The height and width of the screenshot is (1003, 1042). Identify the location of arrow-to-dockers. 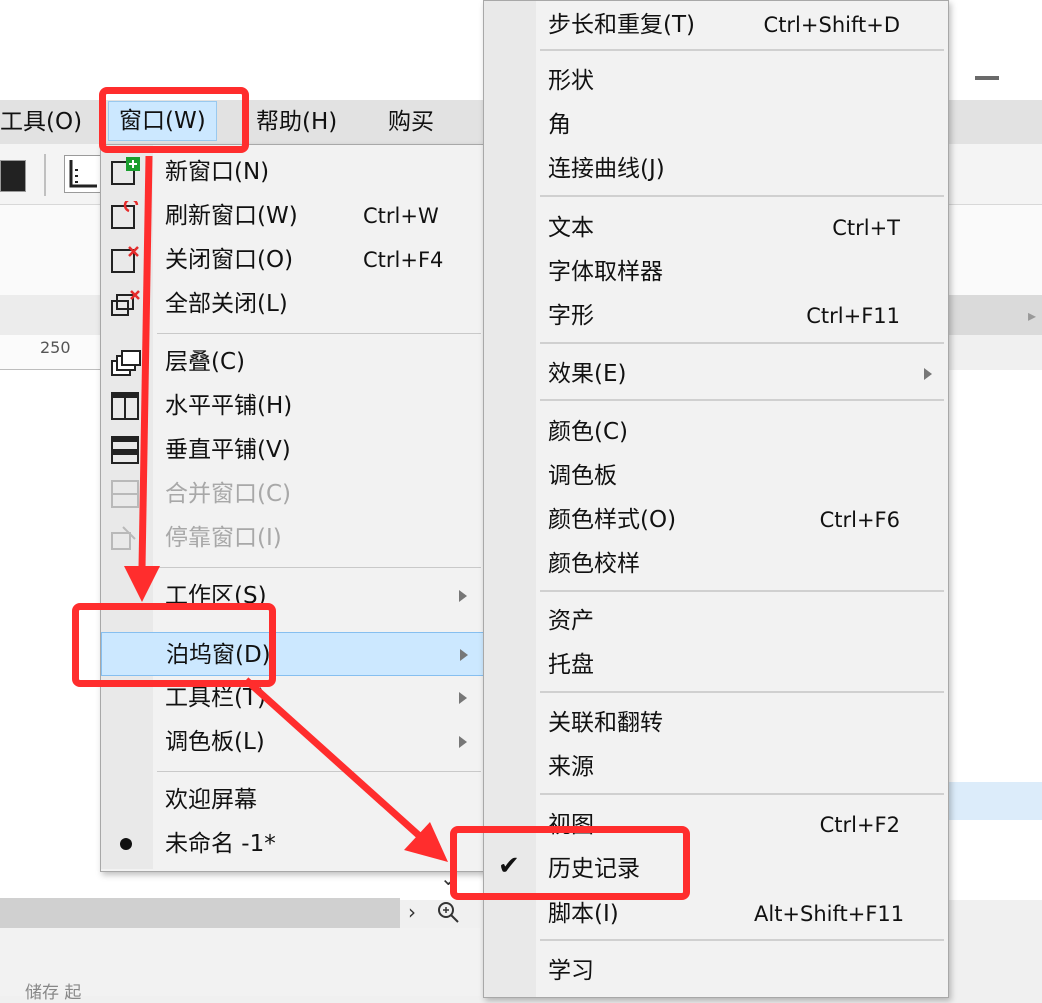
(145, 362).